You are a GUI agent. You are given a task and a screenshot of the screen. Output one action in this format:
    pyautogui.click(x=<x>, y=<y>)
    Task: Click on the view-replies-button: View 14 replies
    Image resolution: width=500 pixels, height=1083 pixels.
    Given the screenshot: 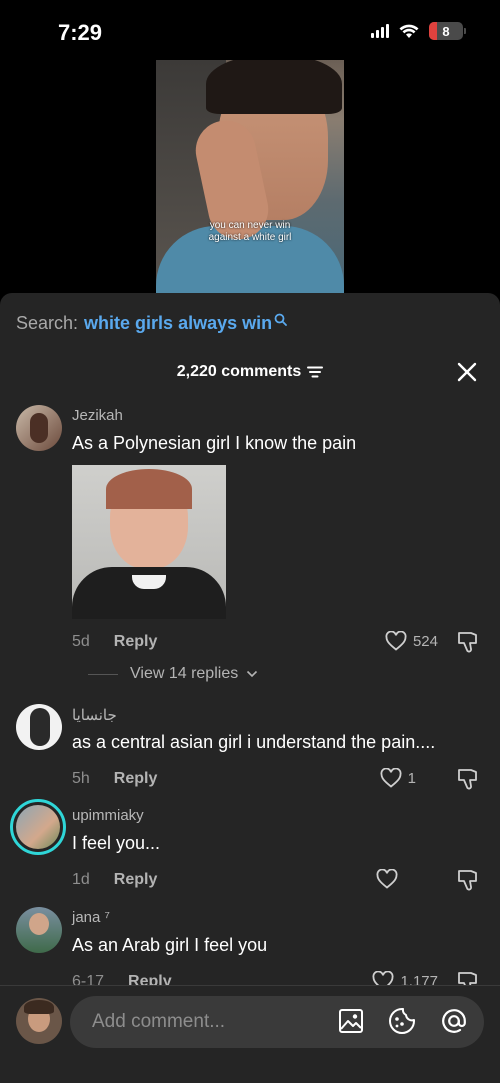 What is the action you would take?
    pyautogui.click(x=173, y=674)
    